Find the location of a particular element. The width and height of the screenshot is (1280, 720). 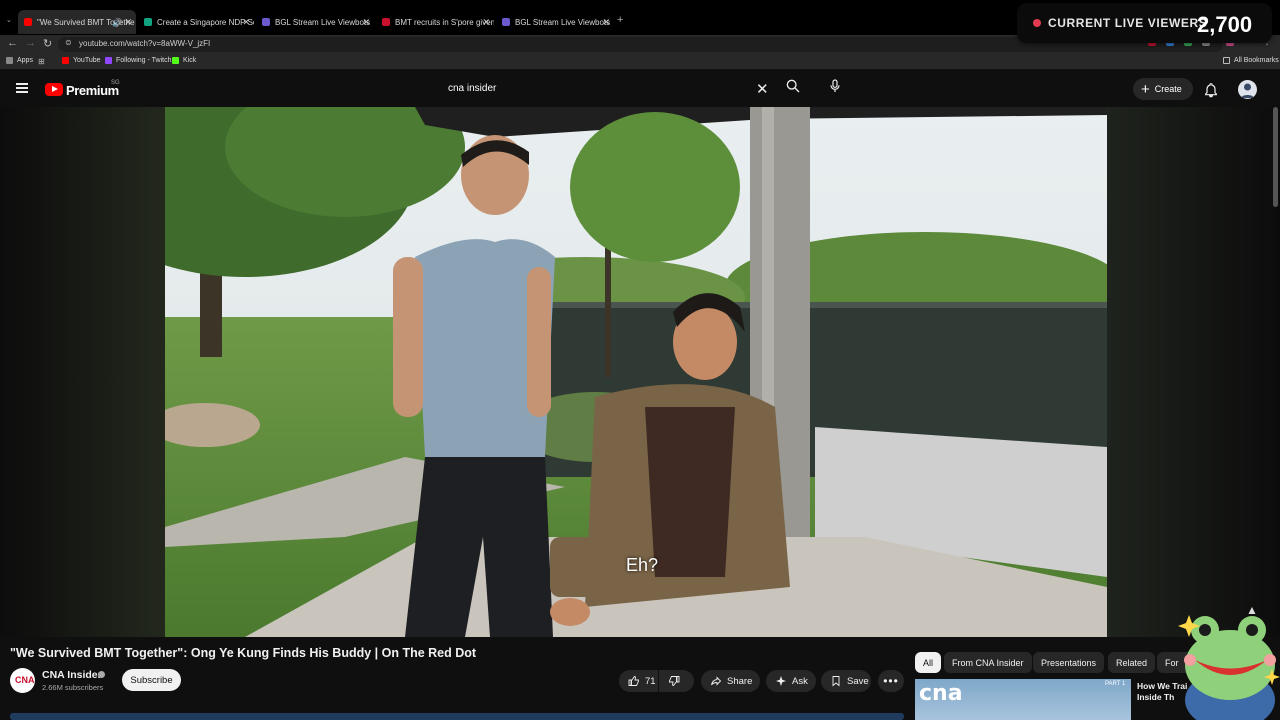

thumbs-down-icon is located at coordinates (674, 681).